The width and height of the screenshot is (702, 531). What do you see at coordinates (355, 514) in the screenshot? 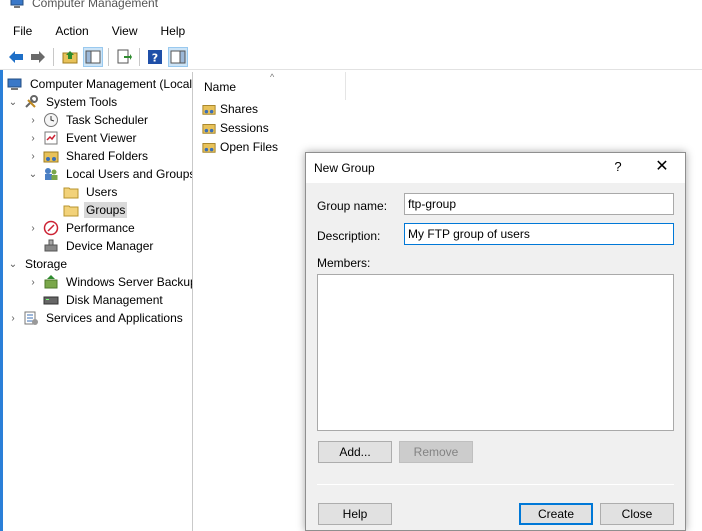
I see `help-button: Help` at bounding box center [355, 514].